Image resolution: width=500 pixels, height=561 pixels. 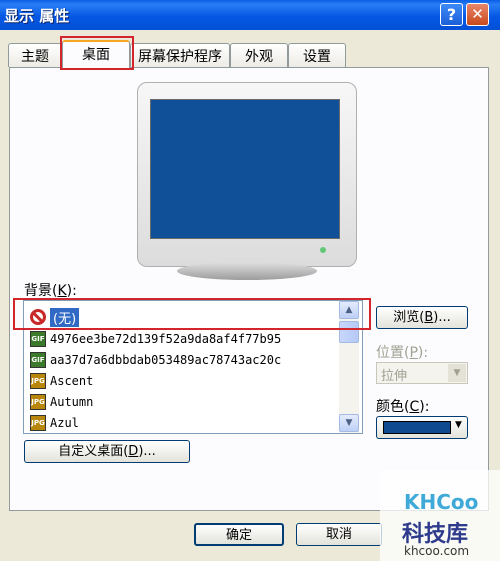 What do you see at coordinates (402, 353) in the screenshot?
I see `position-label: 位置(P):` at bounding box center [402, 353].